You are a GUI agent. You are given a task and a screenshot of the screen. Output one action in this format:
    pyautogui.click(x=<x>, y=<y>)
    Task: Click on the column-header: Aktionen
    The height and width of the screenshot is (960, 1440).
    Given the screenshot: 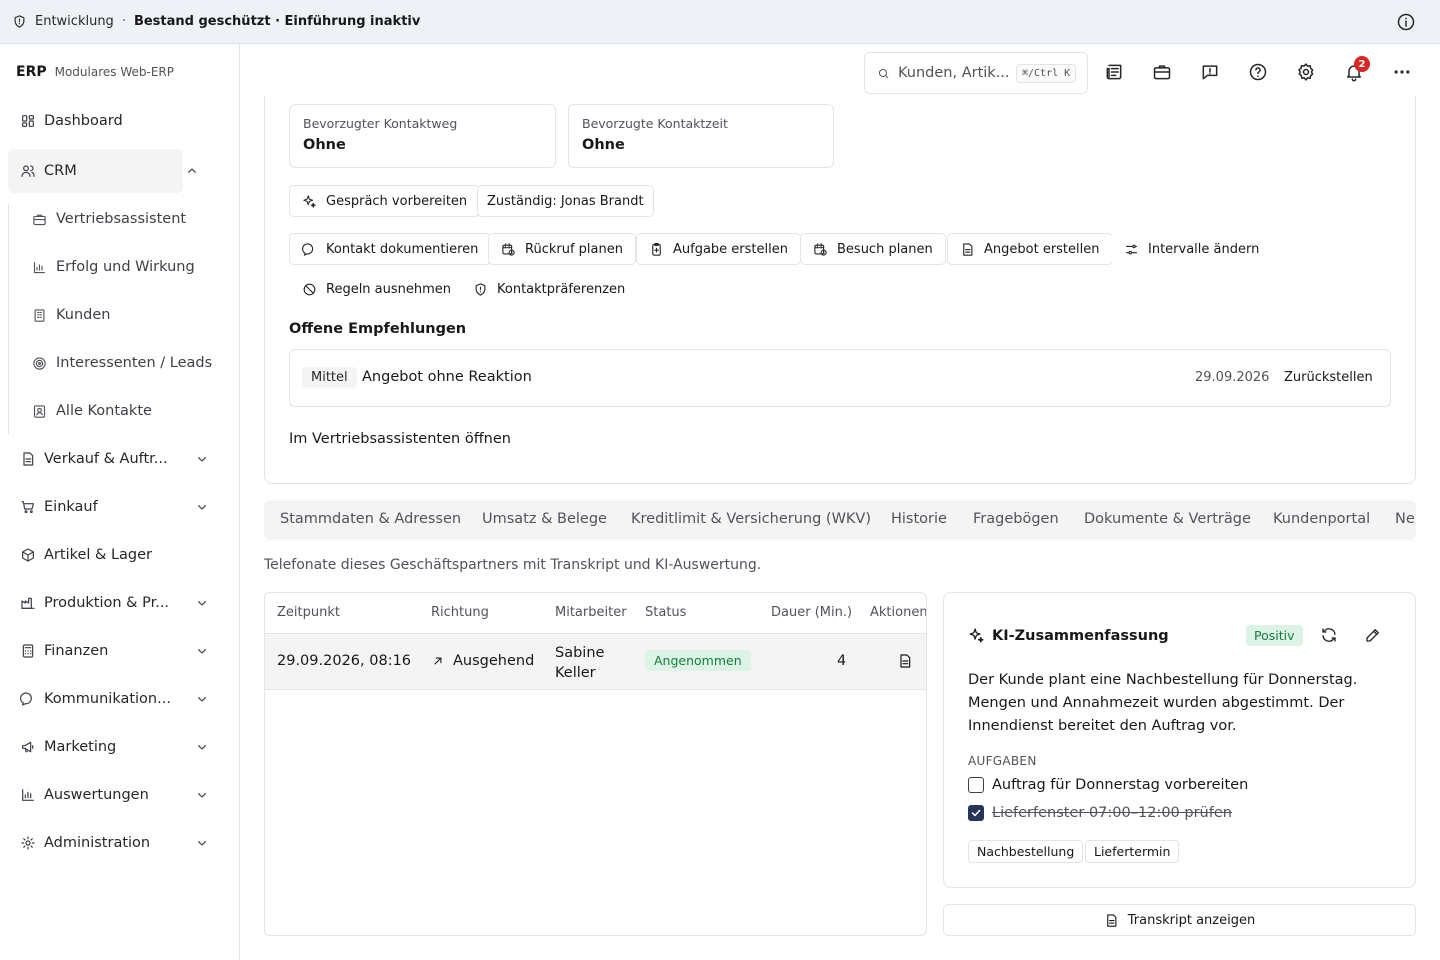 What is the action you would take?
    pyautogui.click(x=898, y=612)
    